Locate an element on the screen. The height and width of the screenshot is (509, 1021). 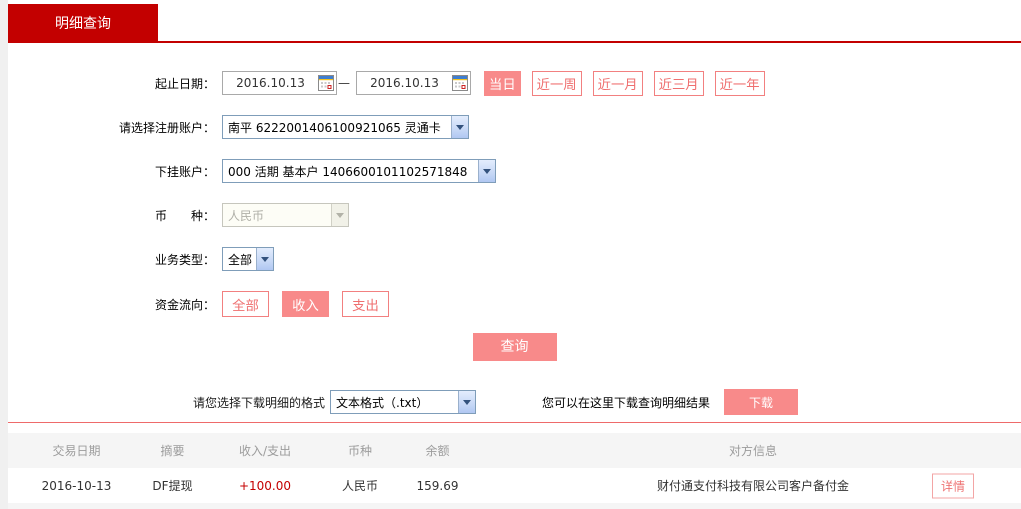
sub-account-row: 下挂账户： 000 活期 基本户 1406600101102571848 is located at coordinates (514, 171).